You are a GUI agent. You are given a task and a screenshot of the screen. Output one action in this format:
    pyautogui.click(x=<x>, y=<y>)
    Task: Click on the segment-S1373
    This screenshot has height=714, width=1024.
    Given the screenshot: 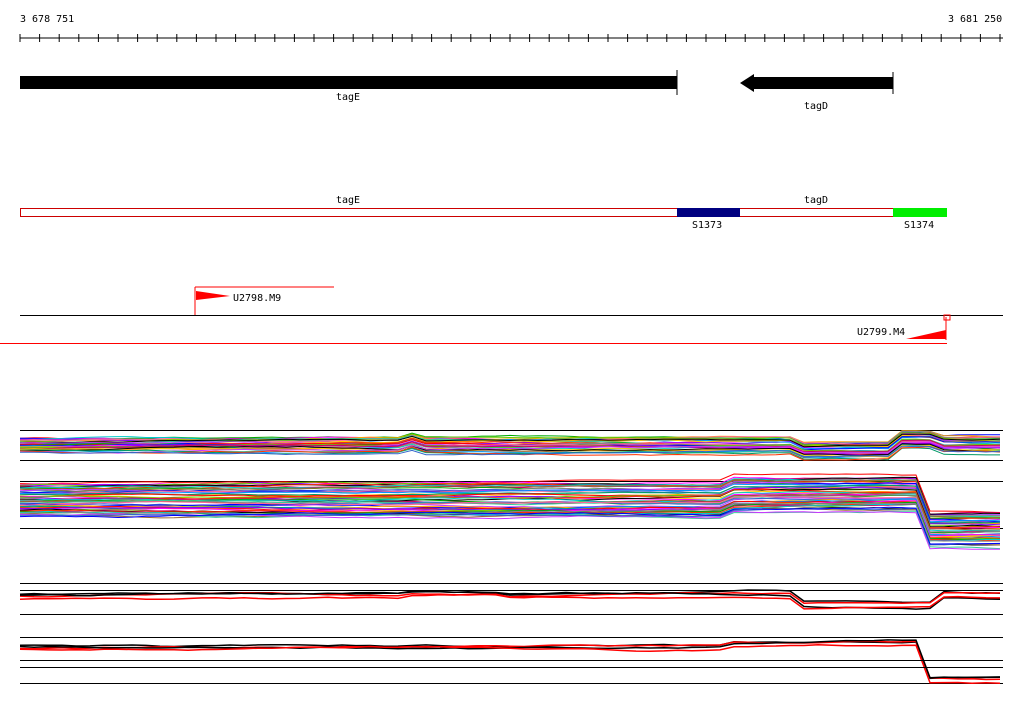 What is the action you would take?
    pyautogui.click(x=708, y=212)
    